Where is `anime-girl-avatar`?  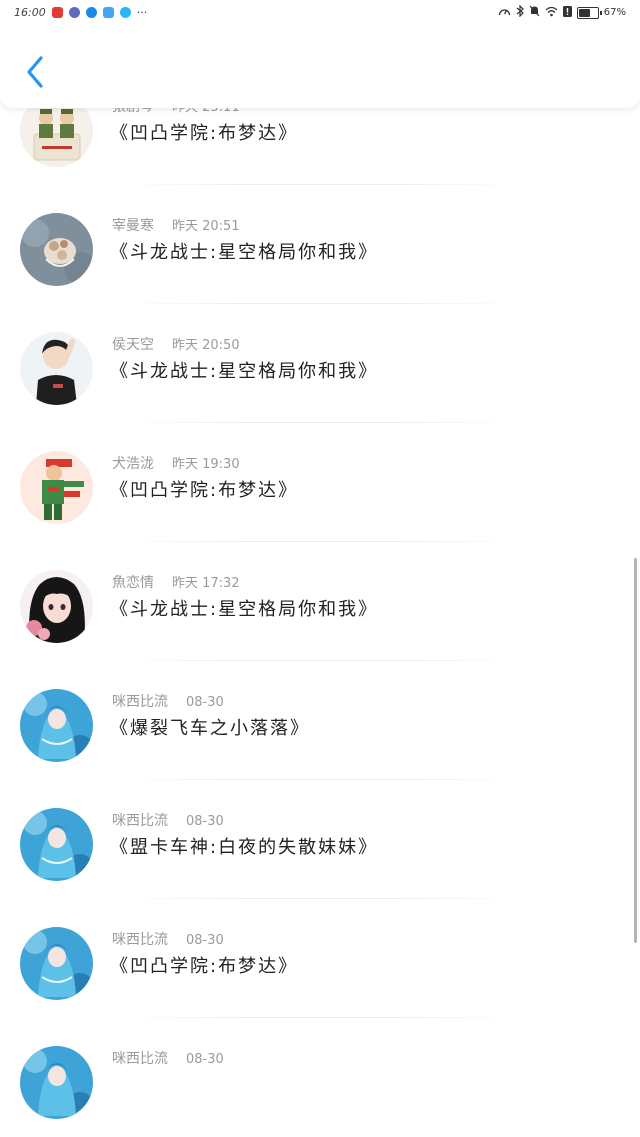
anime-girl-avatar is located at coordinates (56, 606).